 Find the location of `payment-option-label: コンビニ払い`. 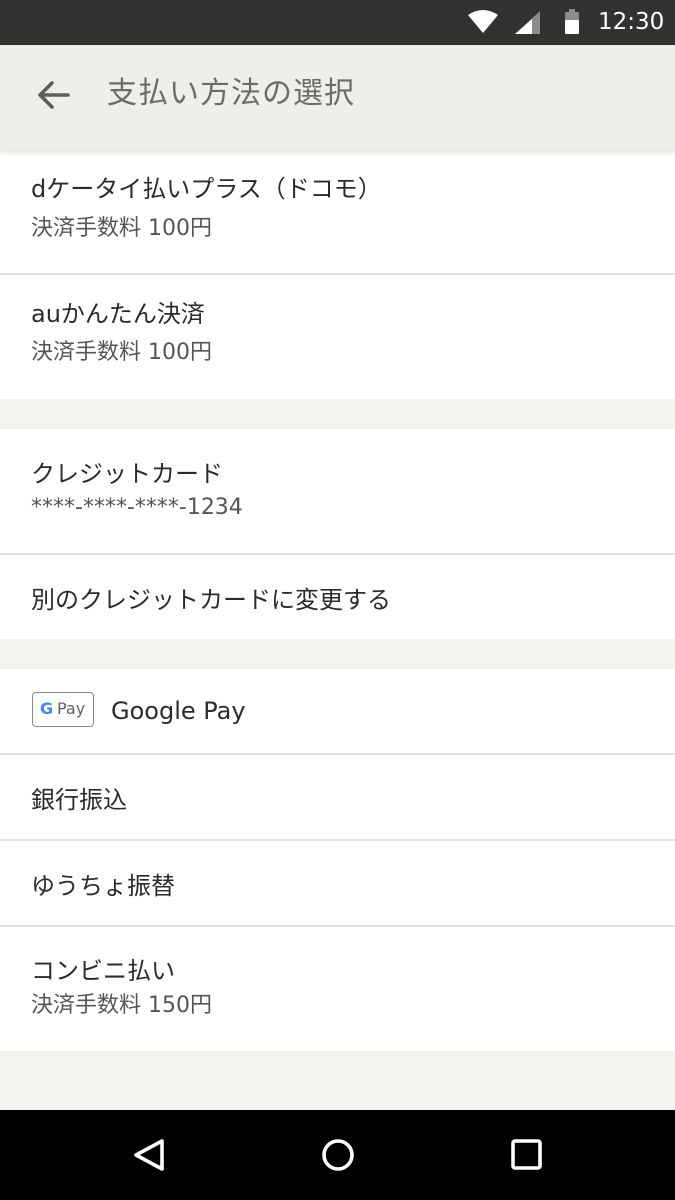

payment-option-label: コンビニ払い is located at coordinates (103, 971).